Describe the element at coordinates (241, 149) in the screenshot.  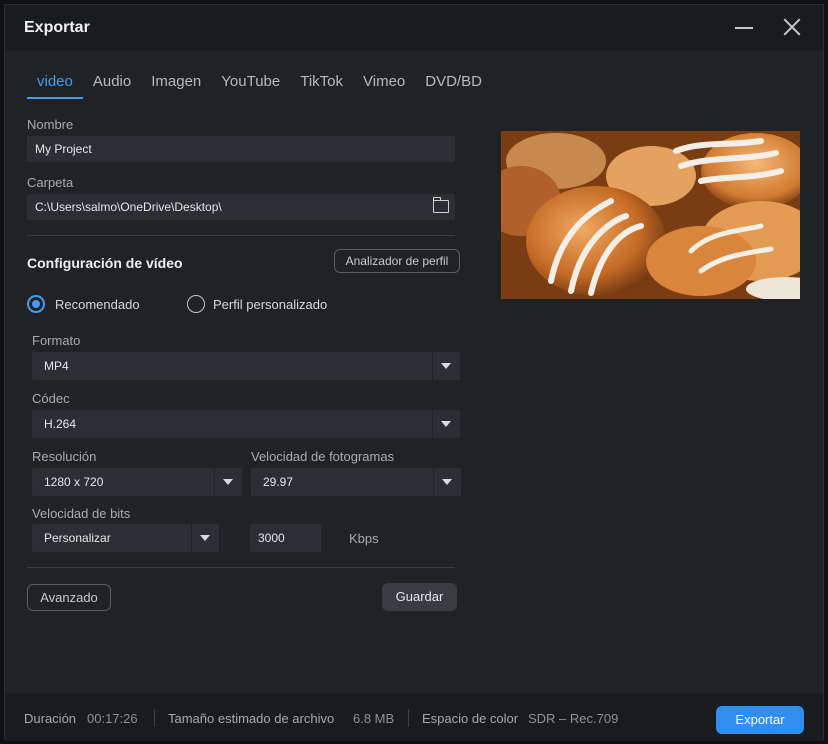
I see `name-input: My Project` at that location.